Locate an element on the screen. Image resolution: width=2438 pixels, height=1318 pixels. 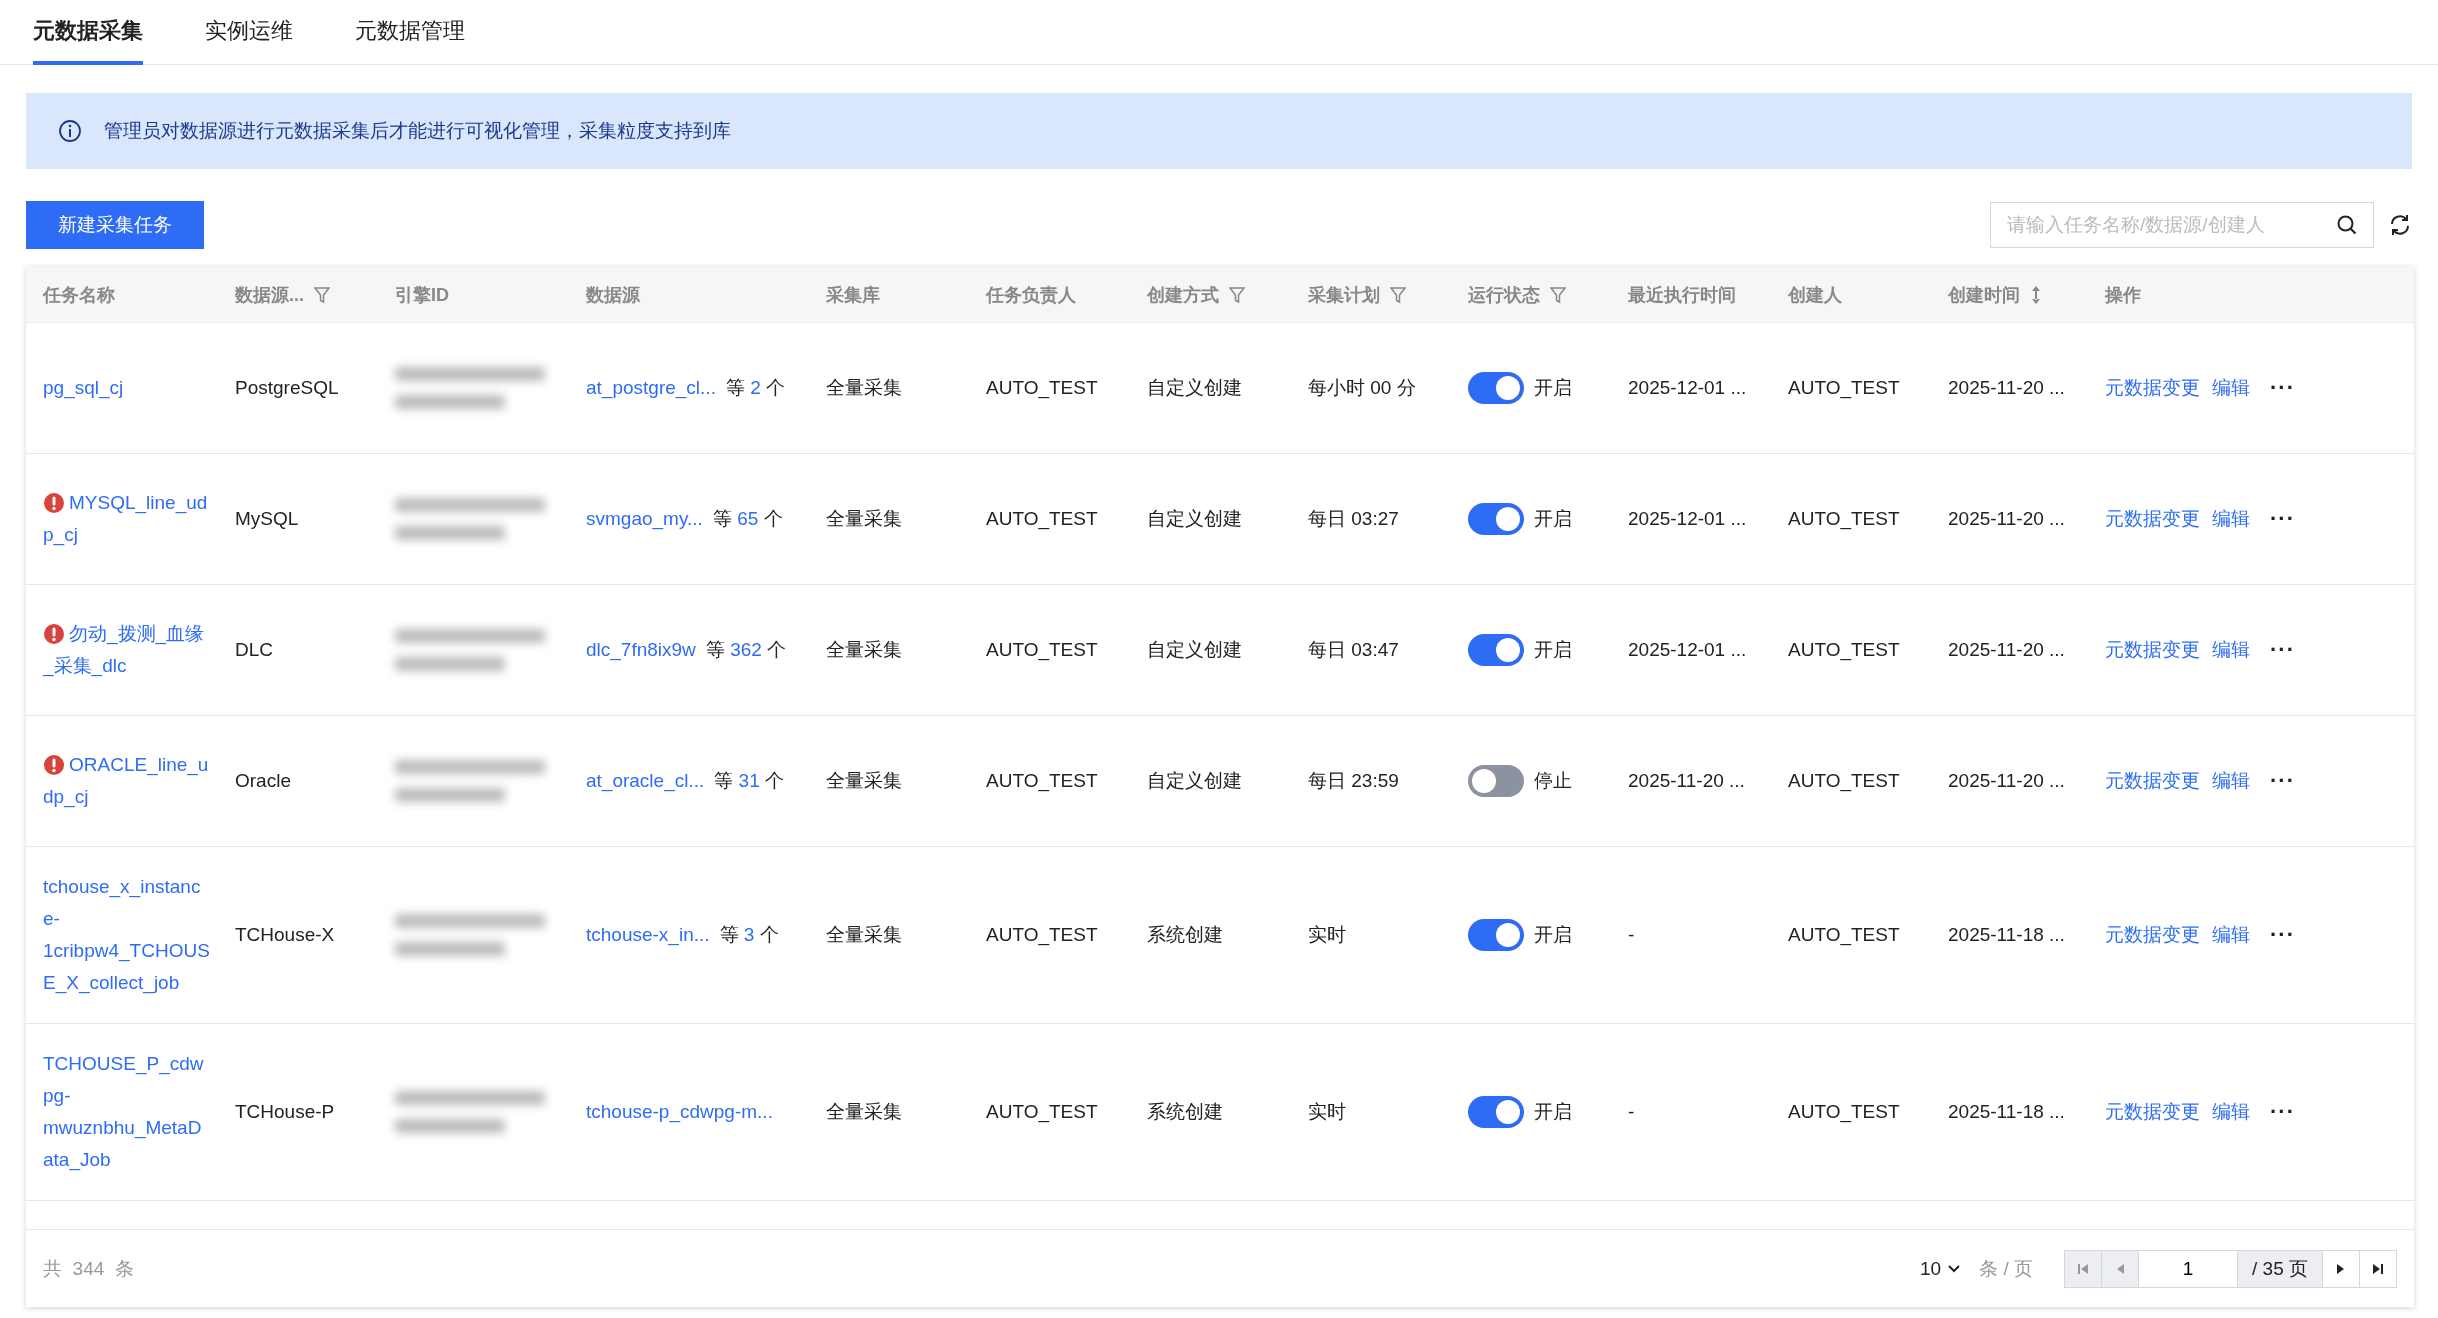
task-name-link: MYSQL_line_udp_cj is located at coordinates (126, 519).